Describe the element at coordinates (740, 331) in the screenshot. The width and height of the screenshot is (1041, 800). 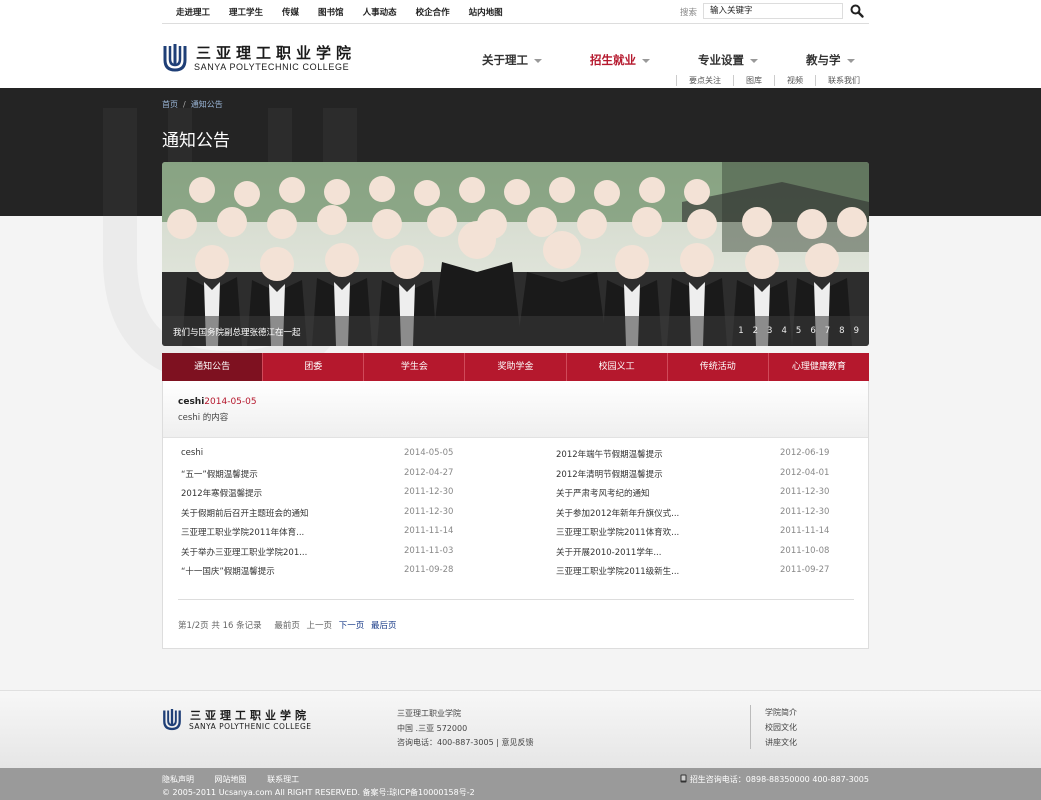
I see `slider-page-1: 1` at that location.